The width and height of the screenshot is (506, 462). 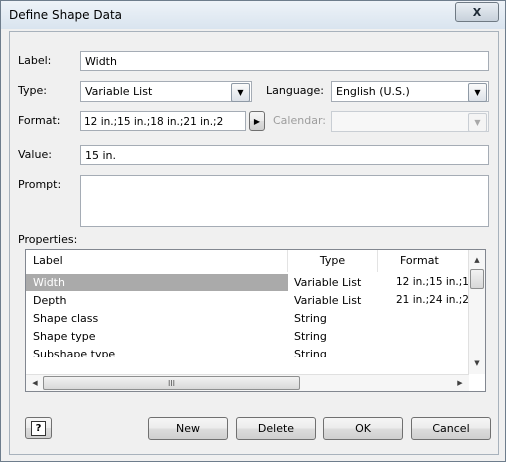 What do you see at coordinates (39, 120) in the screenshot?
I see `format-field-label: Format:` at bounding box center [39, 120].